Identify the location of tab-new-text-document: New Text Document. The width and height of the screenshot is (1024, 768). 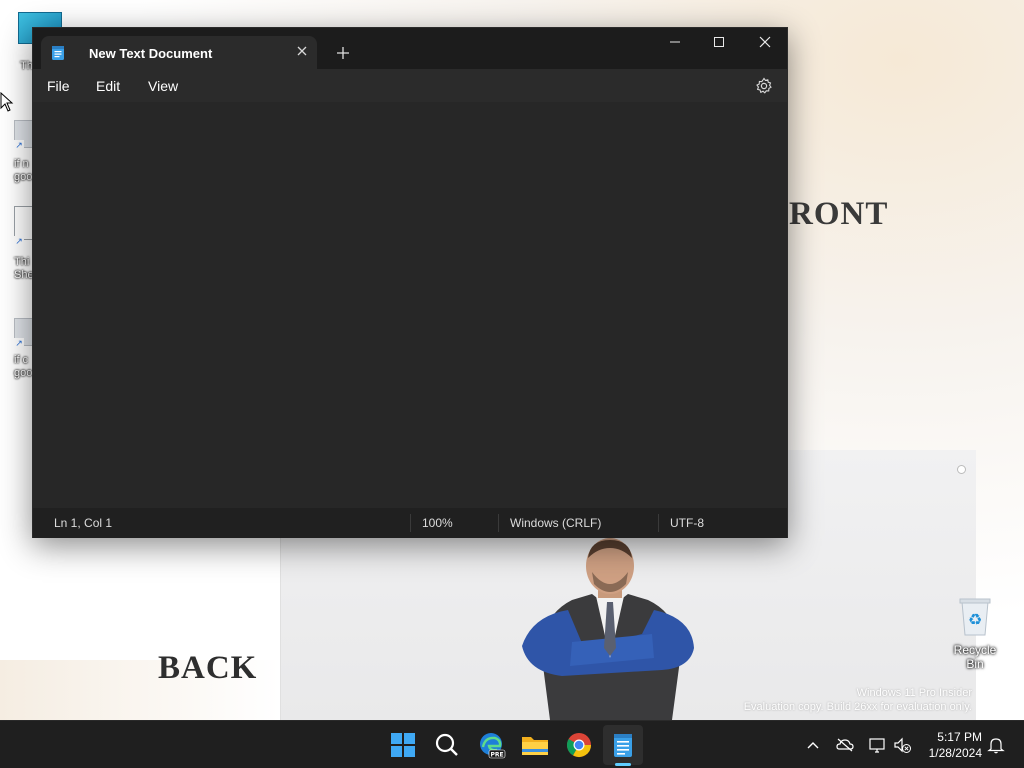
(179, 52).